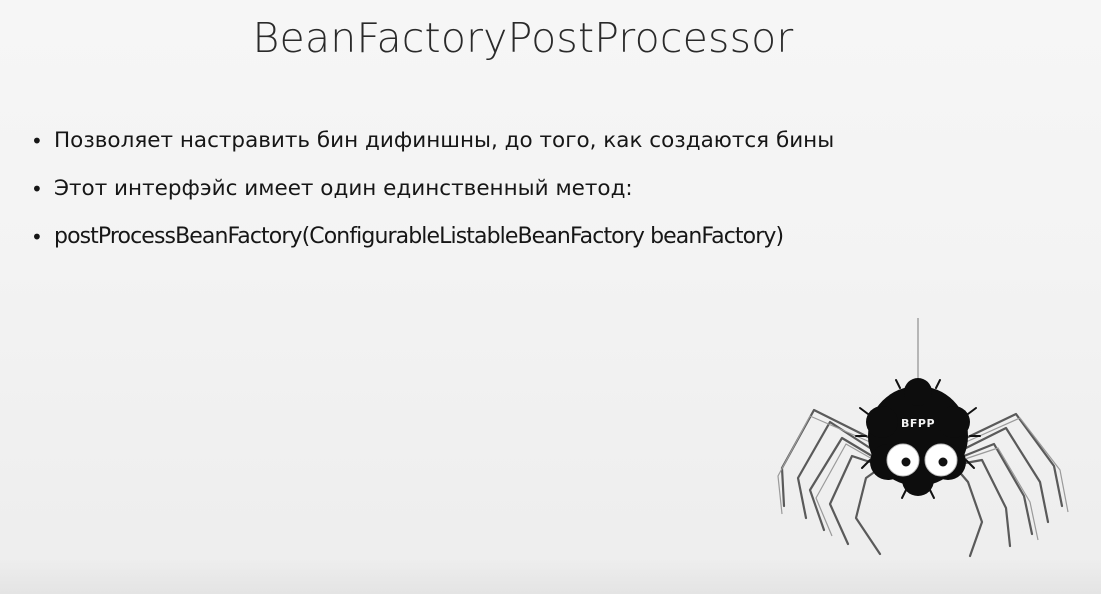 Image resolution: width=1101 pixels, height=594 pixels. What do you see at coordinates (918, 423) in the screenshot?
I see `spider-label: BFPP` at bounding box center [918, 423].